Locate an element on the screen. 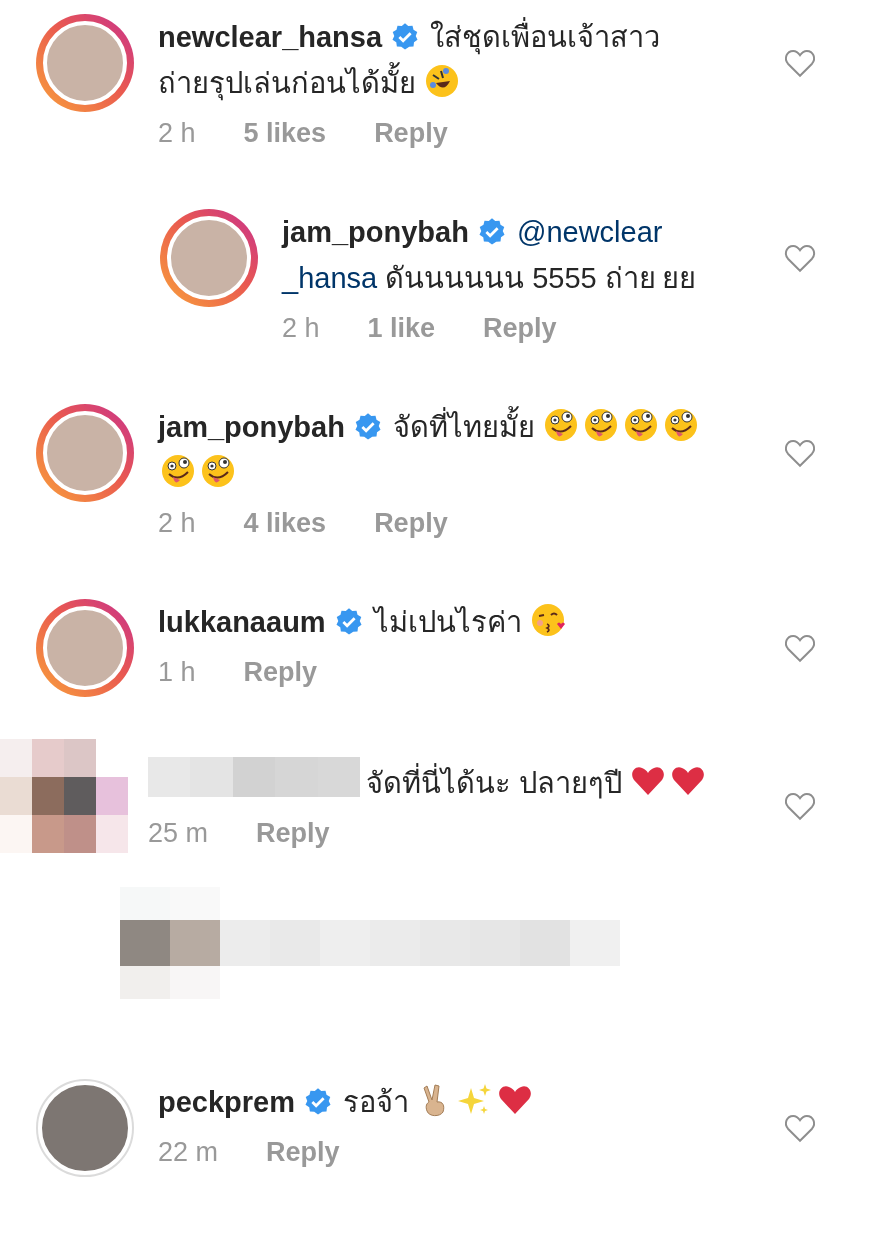 This screenshot has width=869, height=1247. comment-text: ดันนนนนน 5555 ถ่าย is located at coordinates (520, 278).